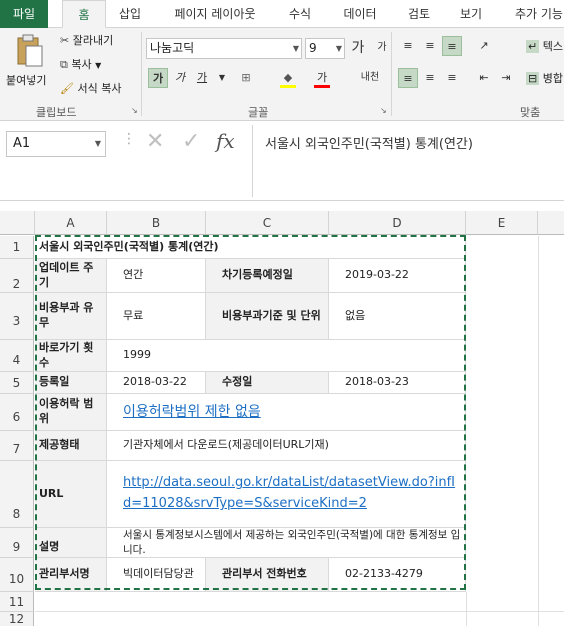  I want to click on fill-color-button: ◆, so click(288, 78).